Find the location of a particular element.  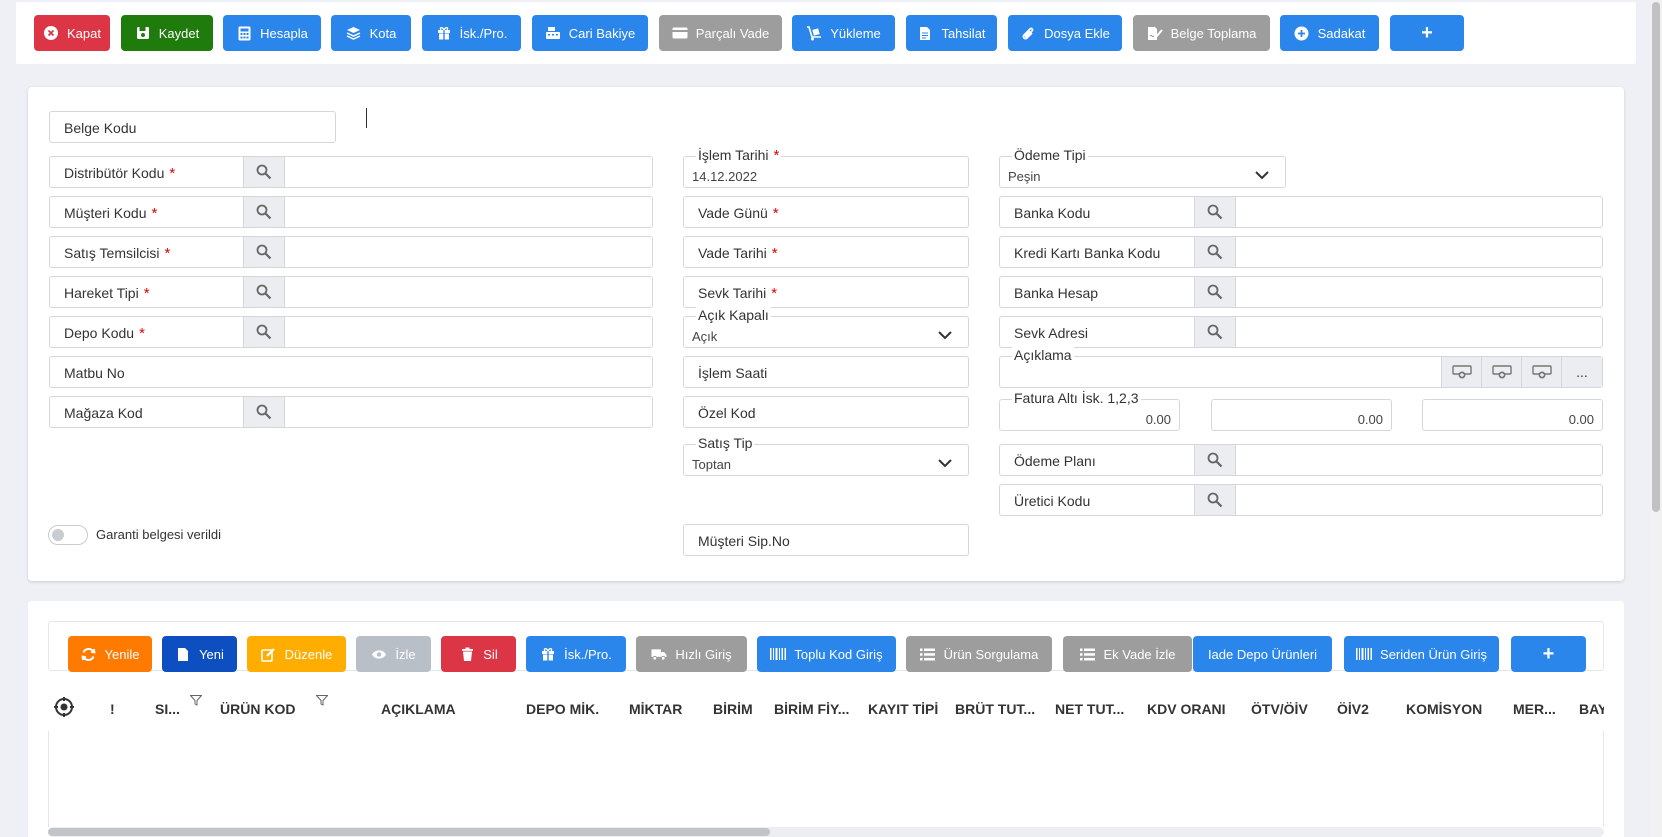

grid-more-actions-button: + is located at coordinates (1548, 654).